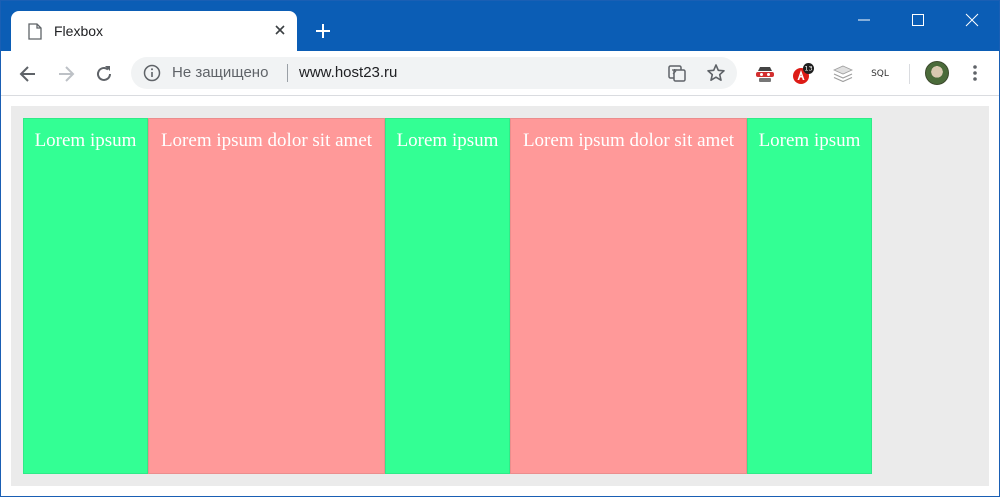 The width and height of the screenshot is (1000, 497). Describe the element at coordinates (975, 73) in the screenshot. I see `more-menu-icon` at that location.